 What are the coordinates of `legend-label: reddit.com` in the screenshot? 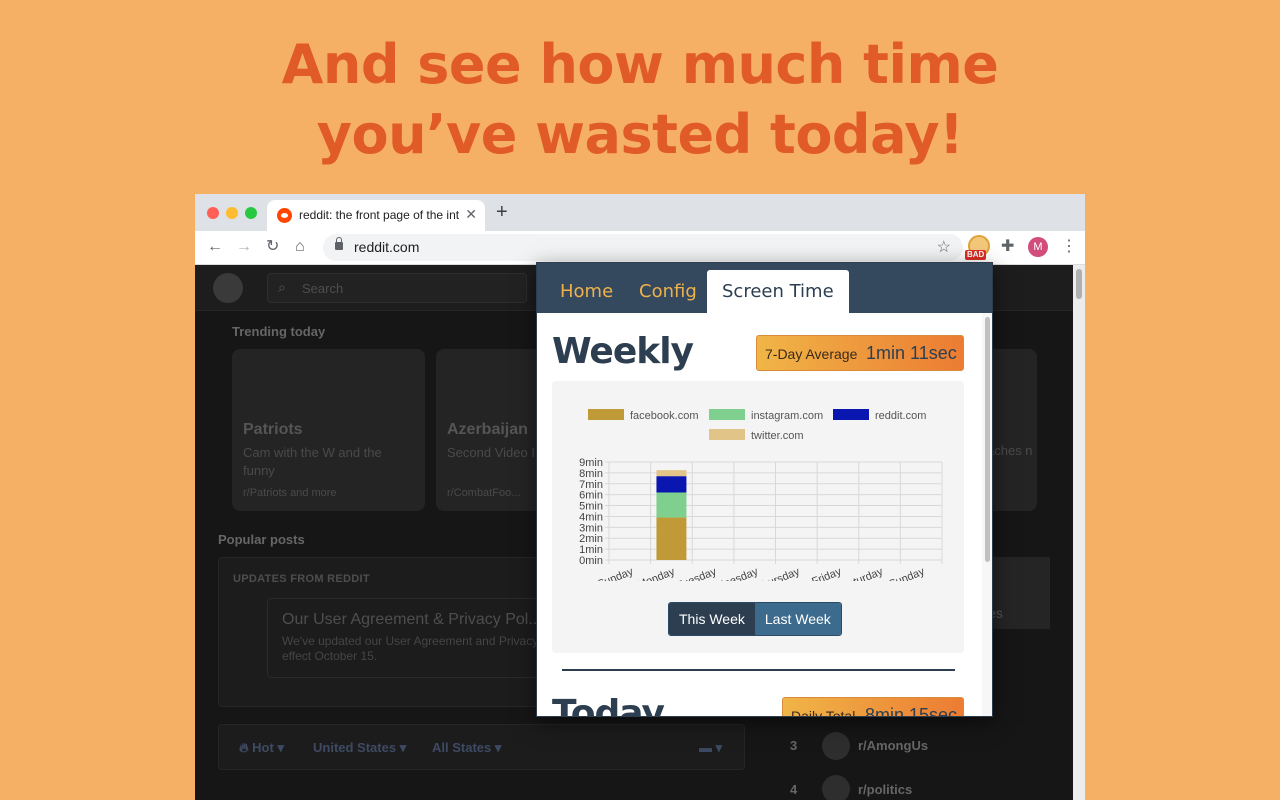 It's located at (900, 416).